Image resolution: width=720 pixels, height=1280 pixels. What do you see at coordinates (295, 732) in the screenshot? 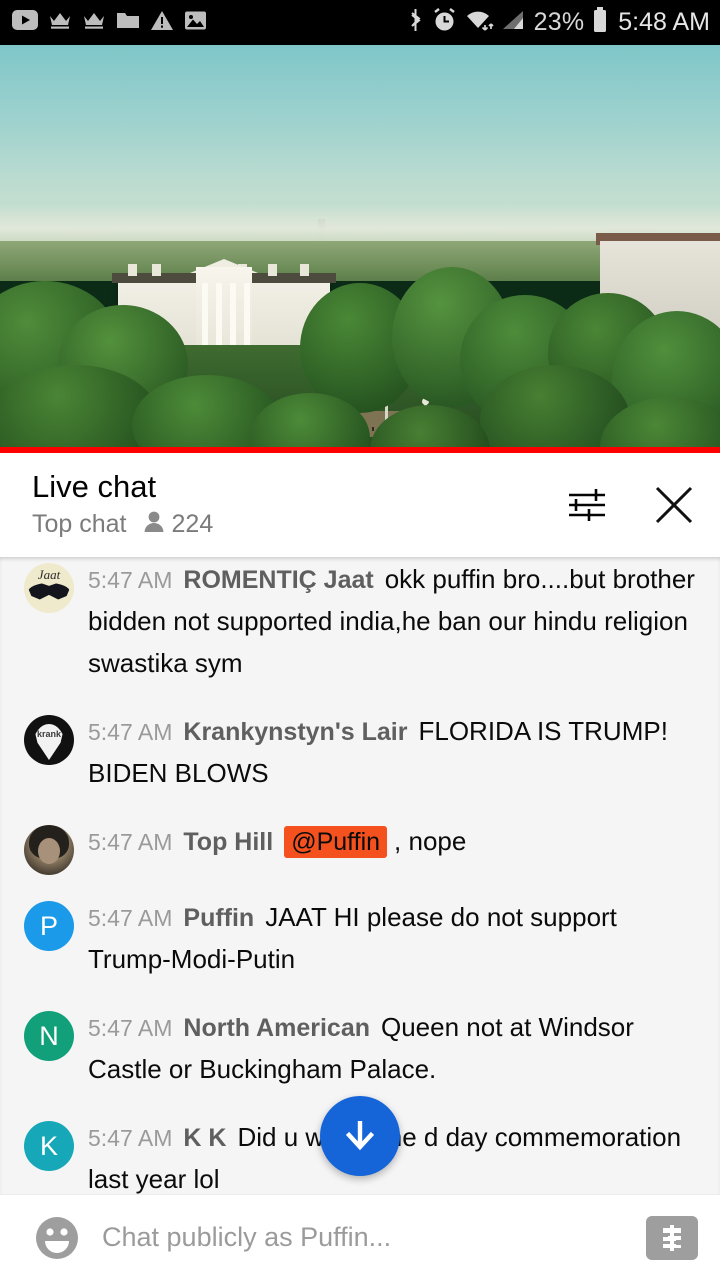
I see `message-author: Krankynstyn's Lair` at bounding box center [295, 732].